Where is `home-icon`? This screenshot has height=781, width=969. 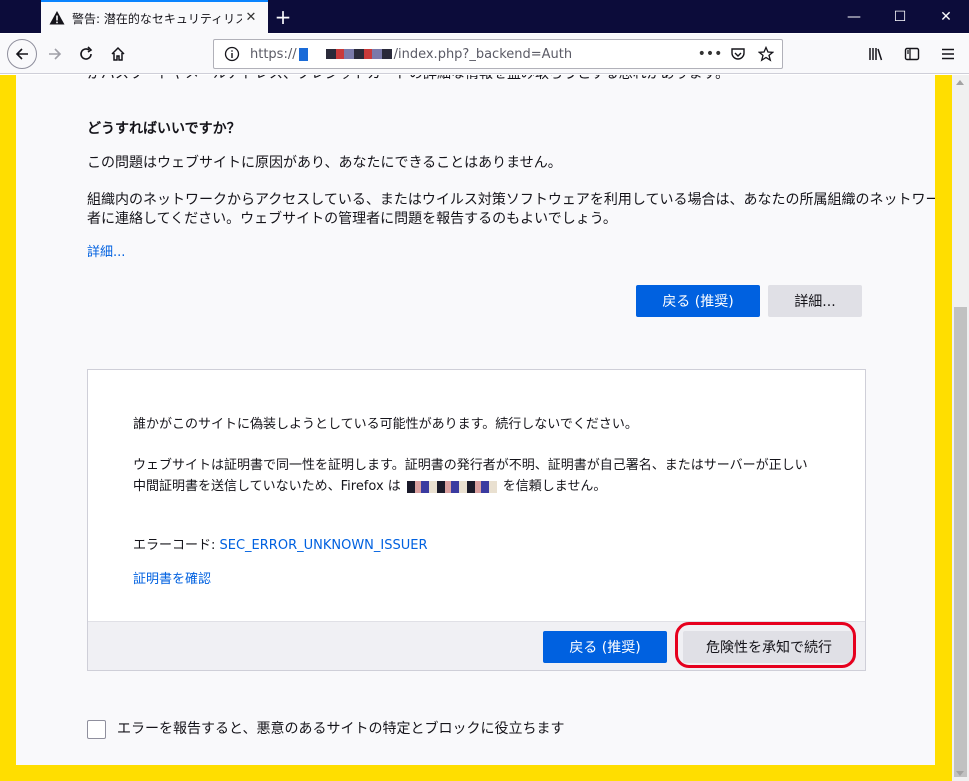 home-icon is located at coordinates (118, 53).